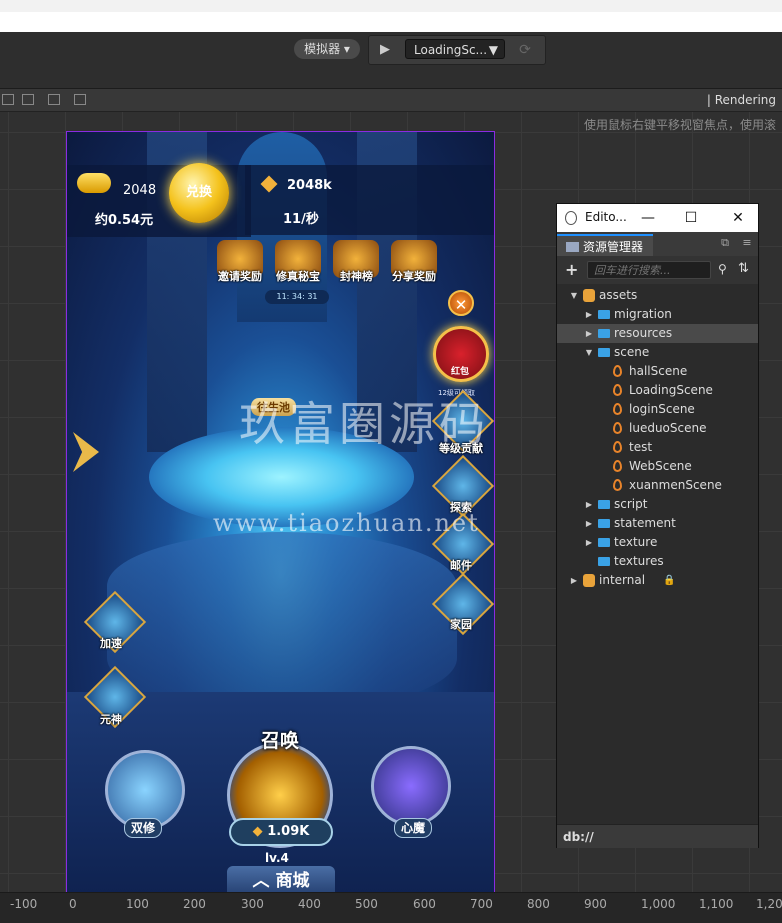 The width and height of the screenshot is (782, 923). Describe the element at coordinates (675, 485) in the screenshot. I see `tree-item-label: xuanmenScene` at that location.